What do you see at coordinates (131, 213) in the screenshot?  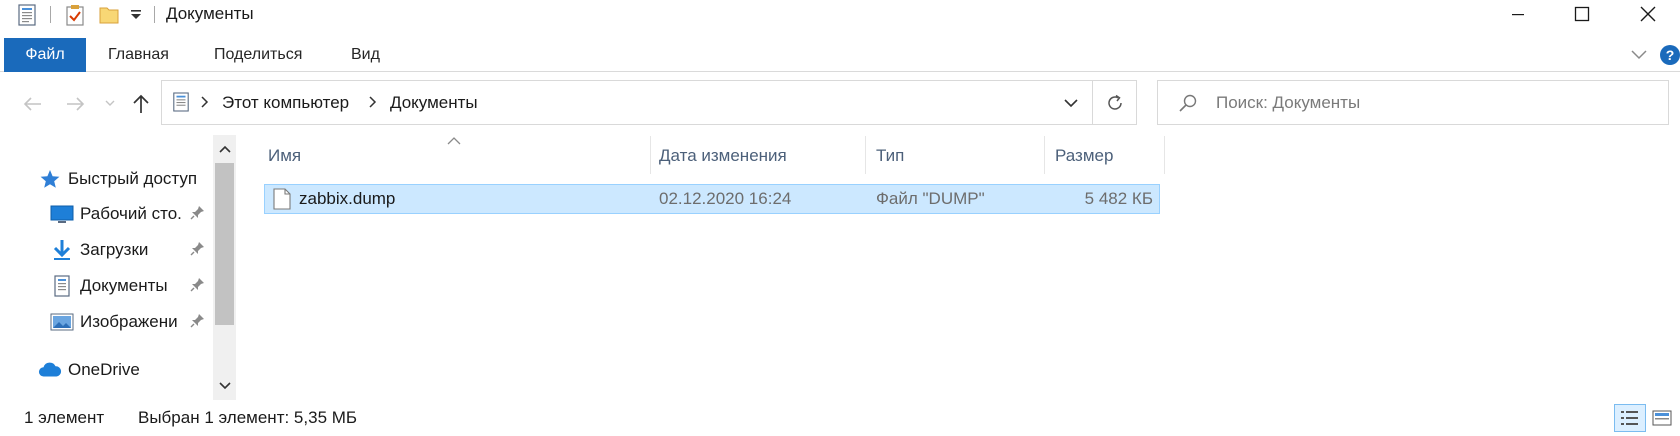 I see `nav-label: Рабочий сто.` at bounding box center [131, 213].